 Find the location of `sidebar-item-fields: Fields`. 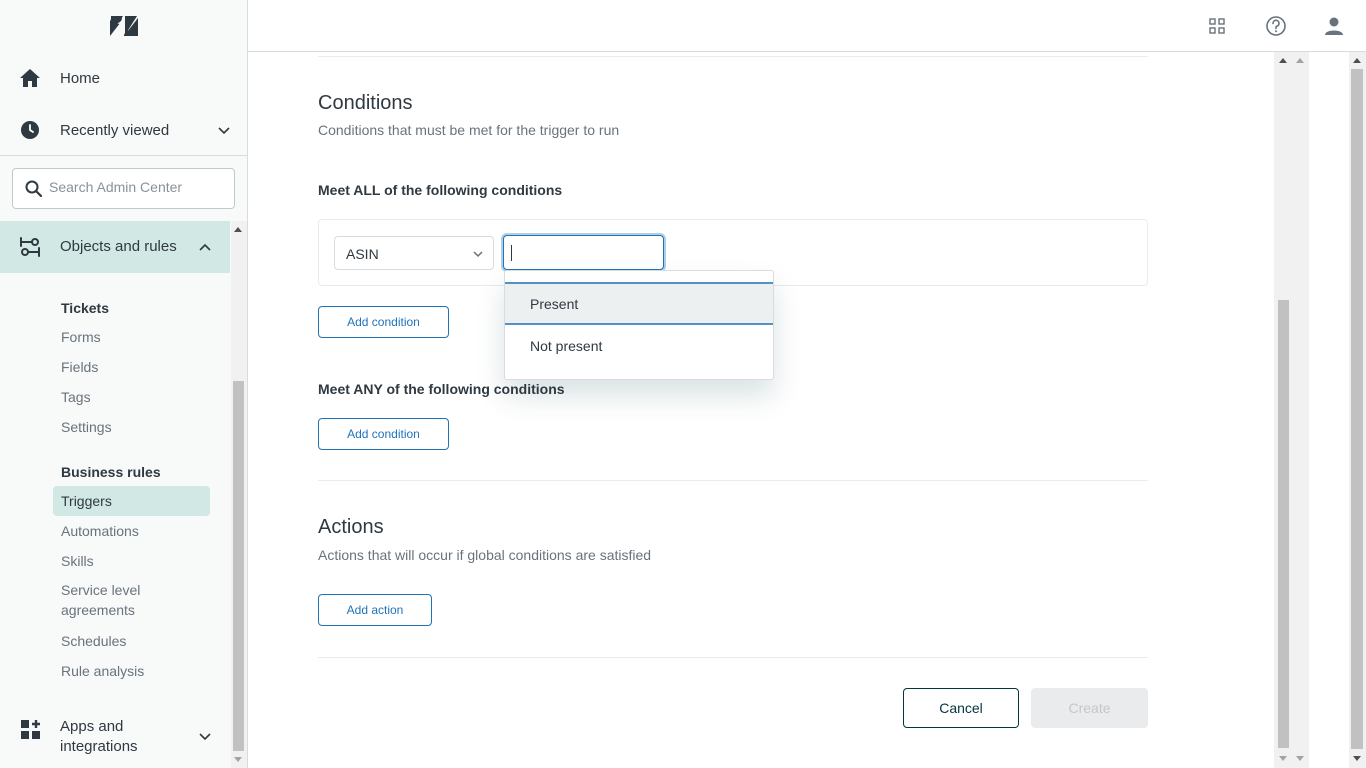

sidebar-item-fields: Fields is located at coordinates (79, 367).